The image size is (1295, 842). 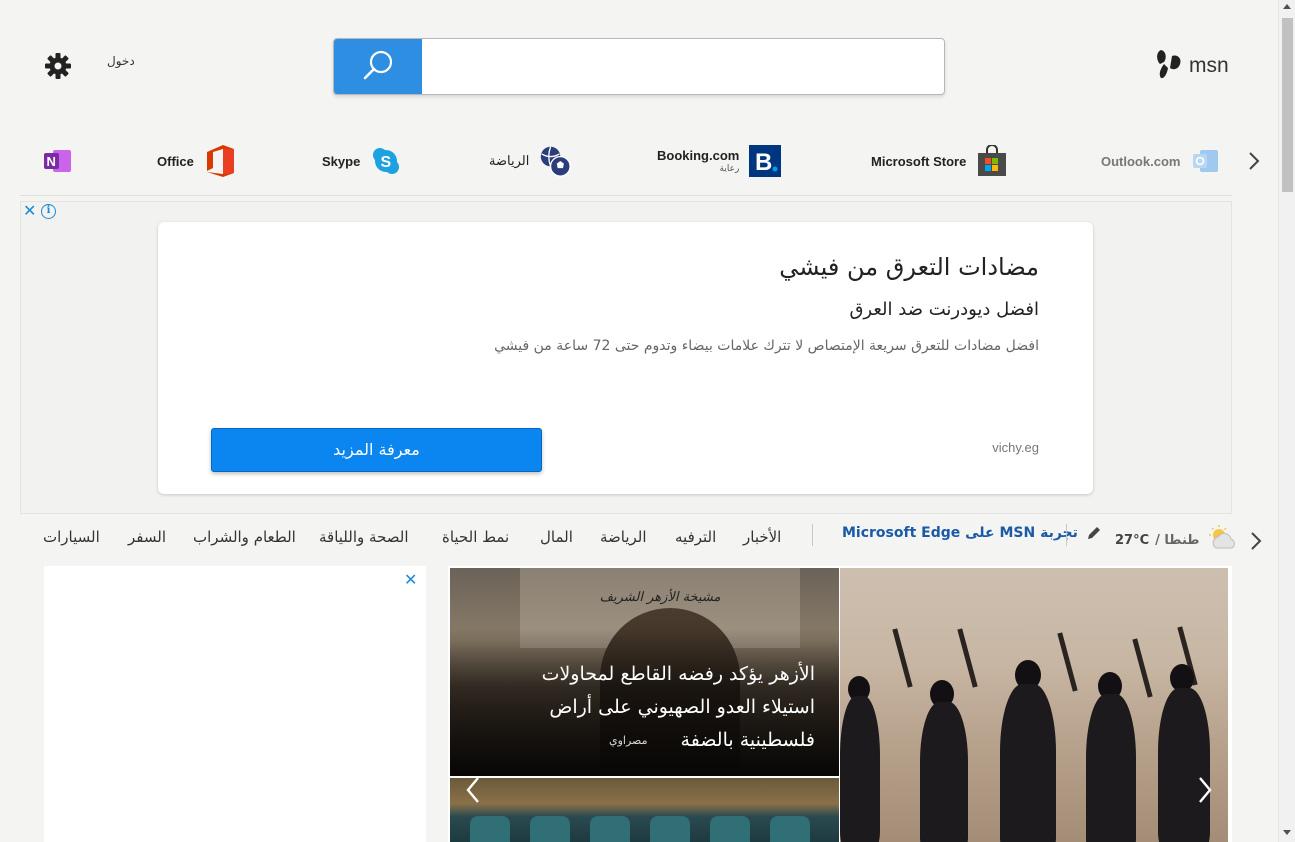 I want to click on ad-title: مضادات التعرق من فيشي, so click(x=909, y=267).